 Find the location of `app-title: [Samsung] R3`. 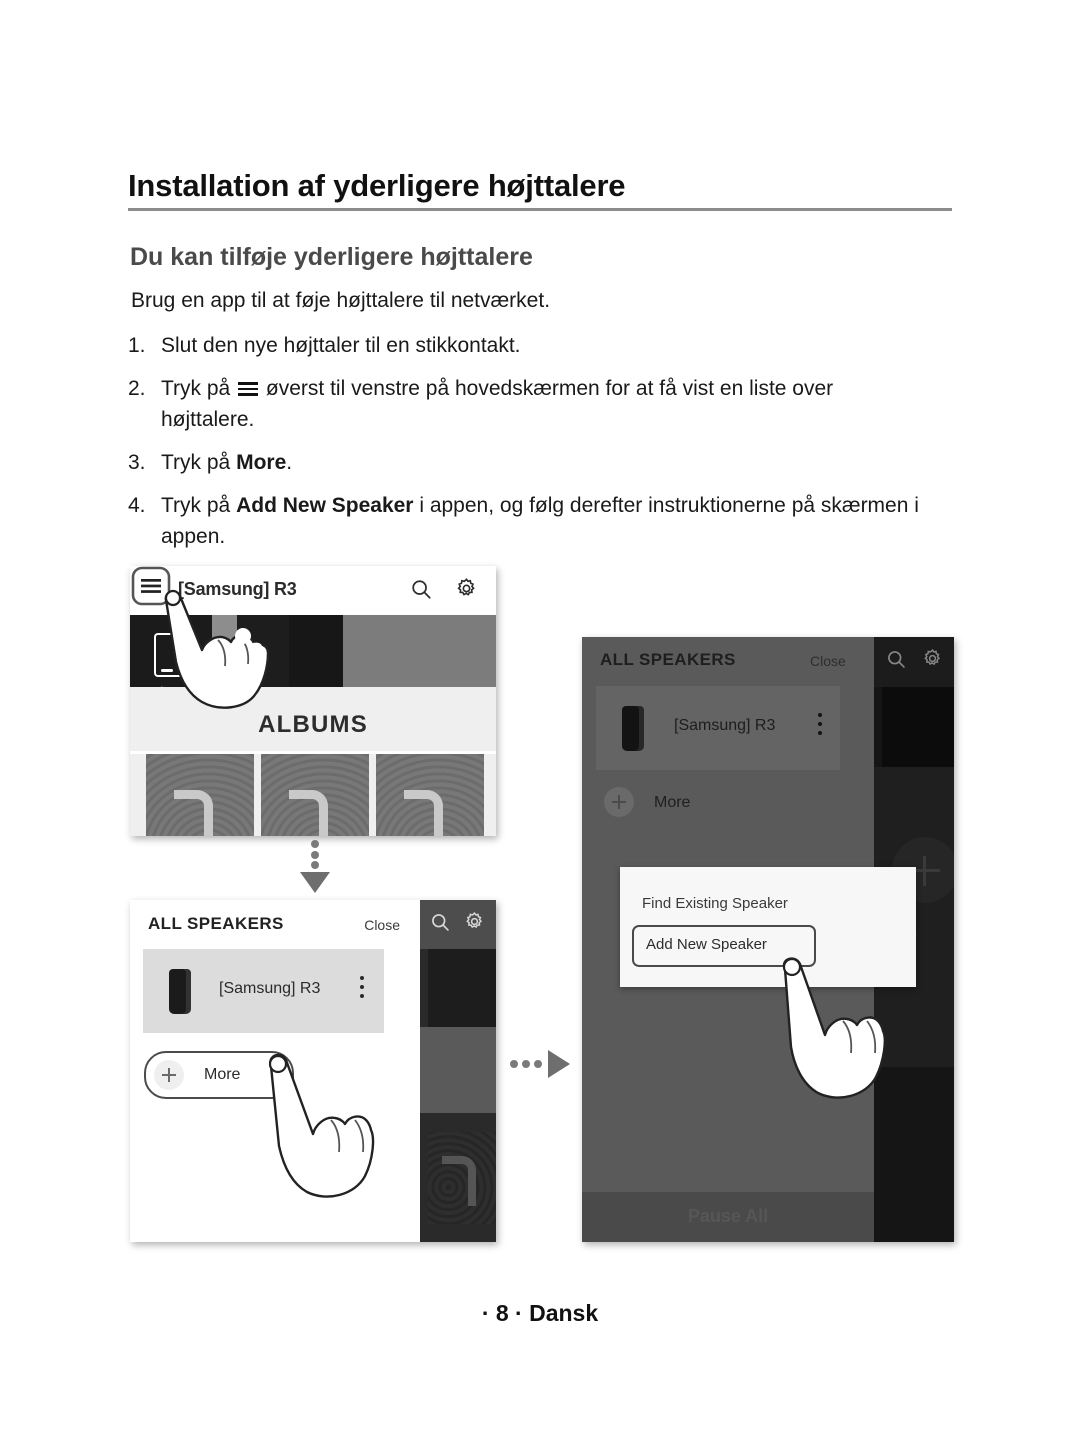

app-title: [Samsung] R3 is located at coordinates (237, 589).